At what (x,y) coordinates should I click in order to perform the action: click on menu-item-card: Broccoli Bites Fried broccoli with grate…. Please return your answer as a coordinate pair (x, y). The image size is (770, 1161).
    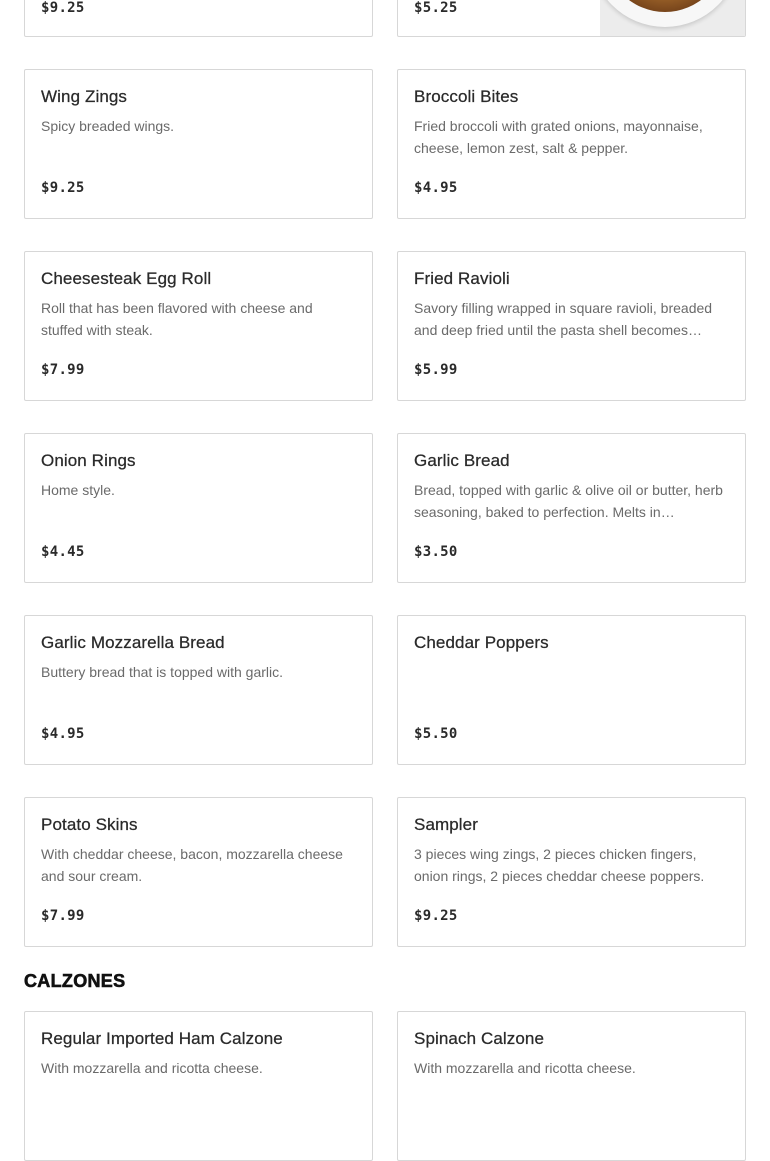
    Looking at the image, I should click on (571, 144).